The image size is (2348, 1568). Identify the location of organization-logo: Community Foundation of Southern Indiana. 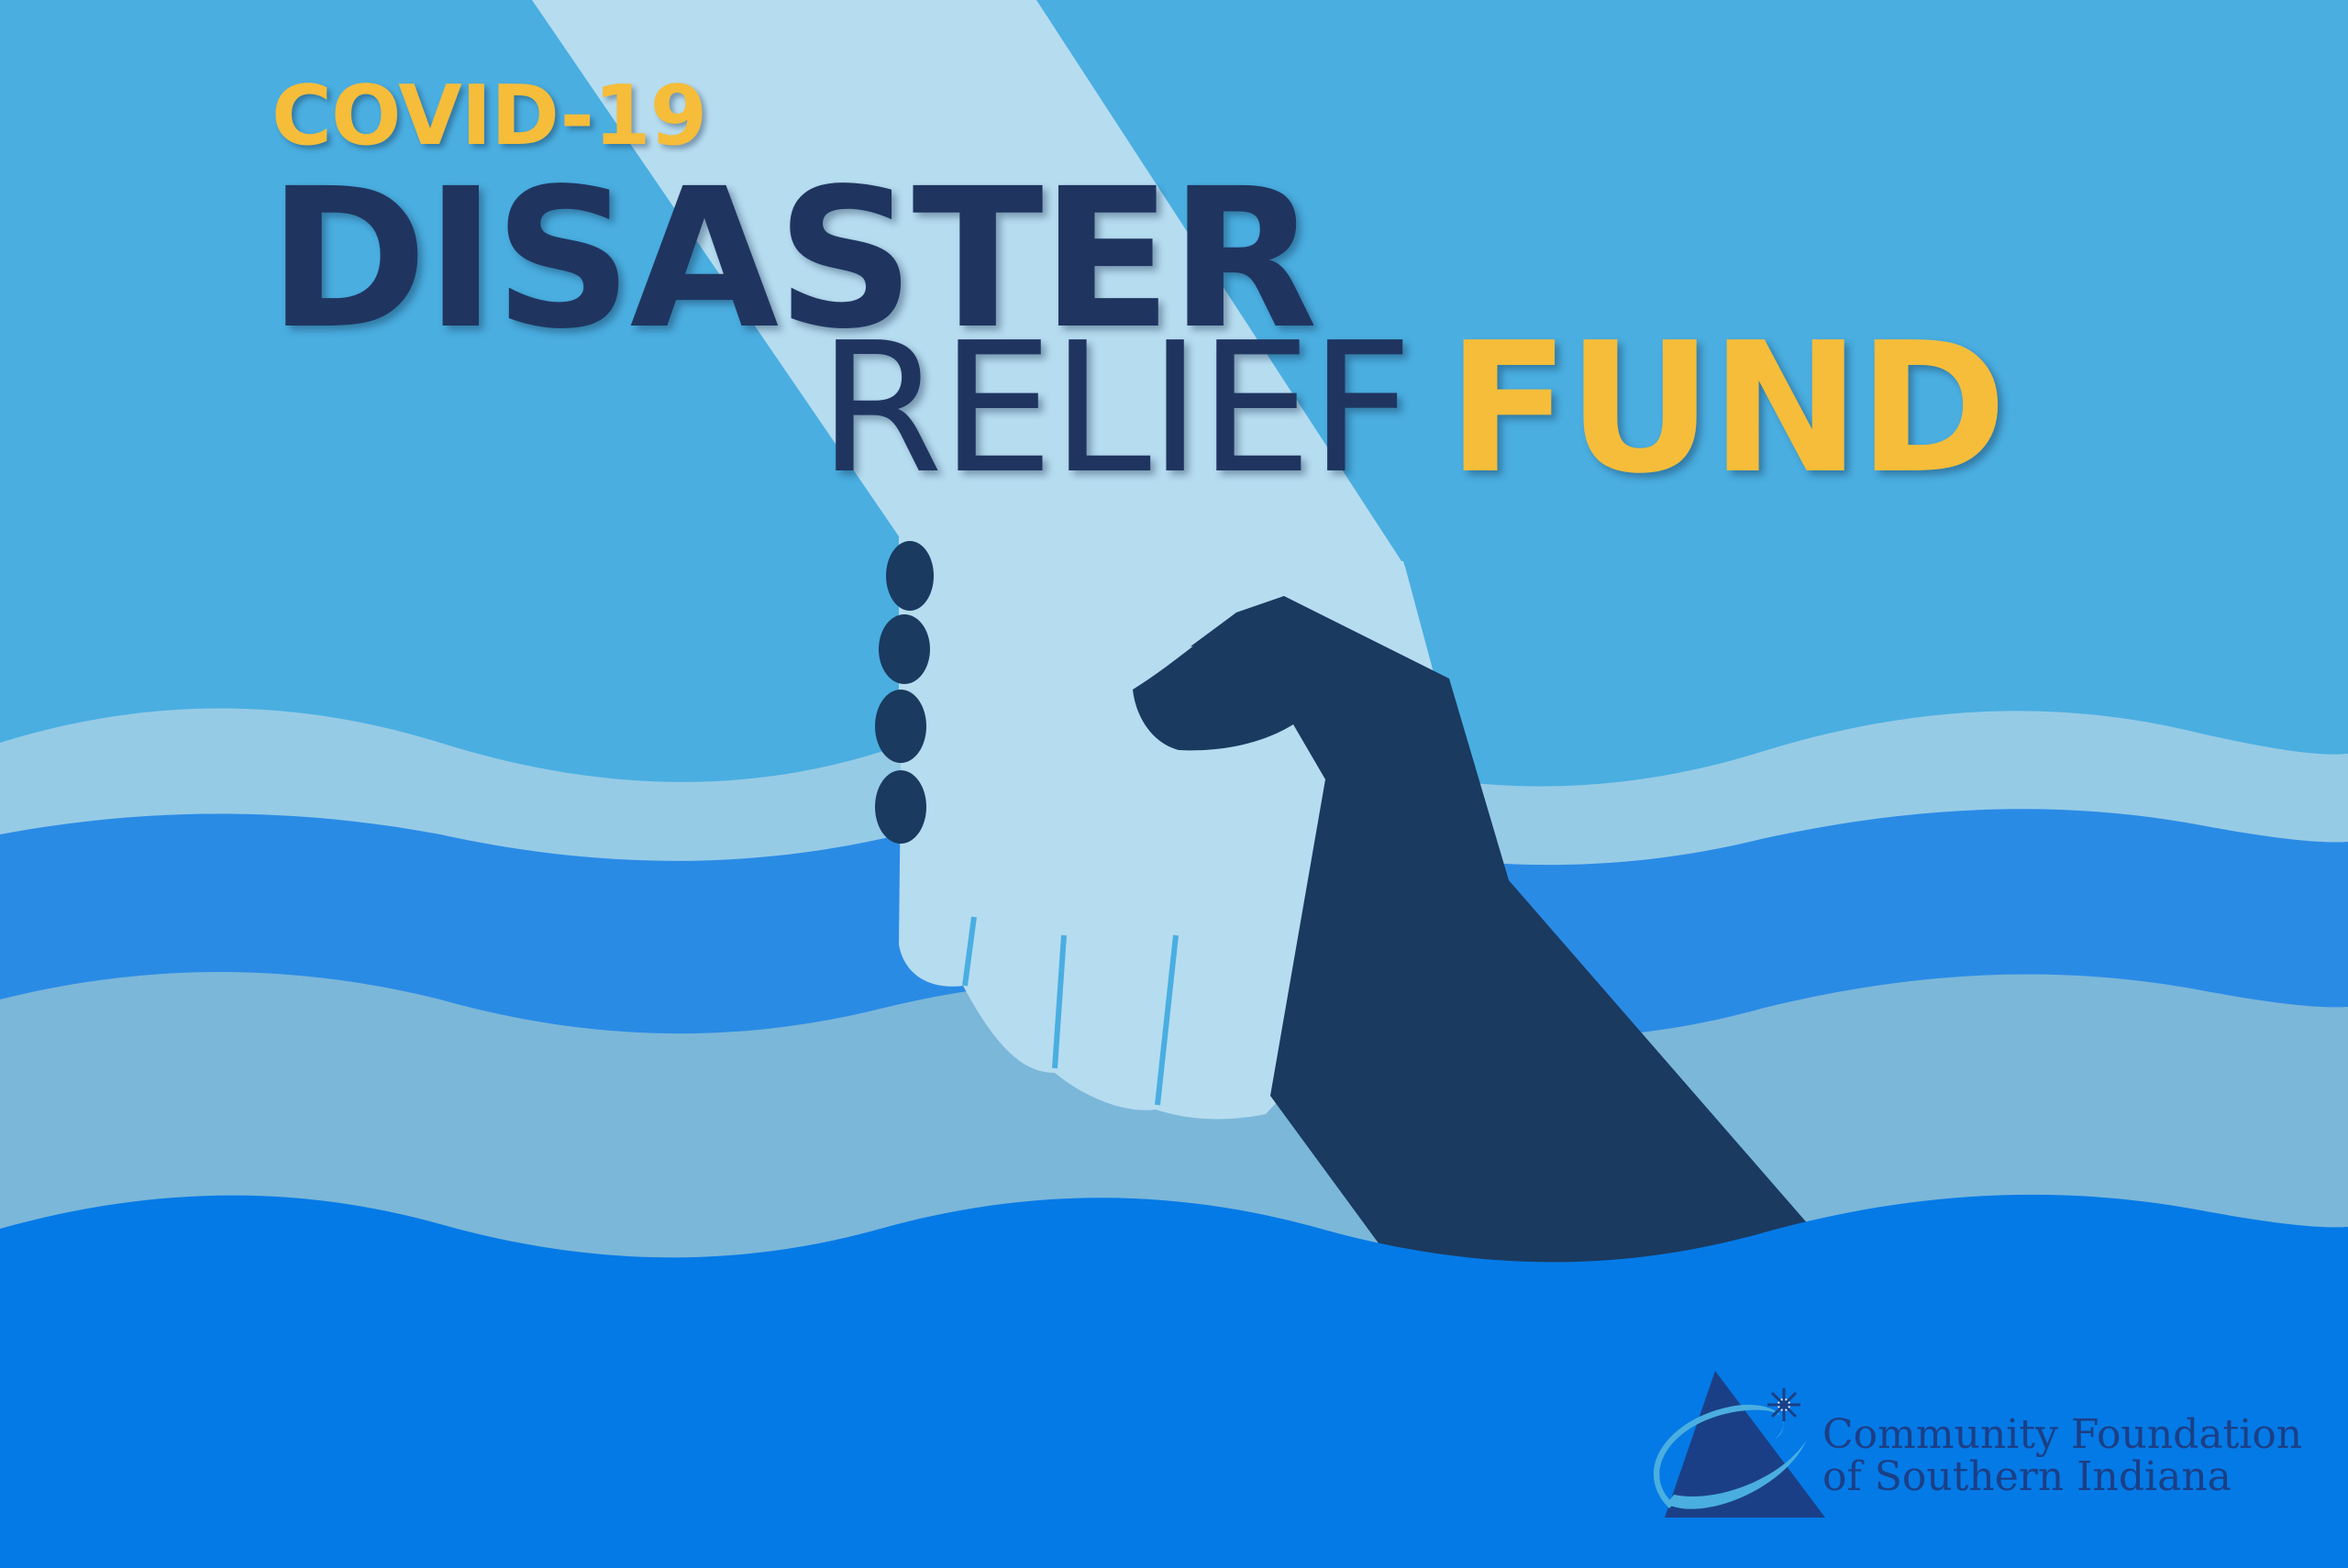
(1986, 1444).